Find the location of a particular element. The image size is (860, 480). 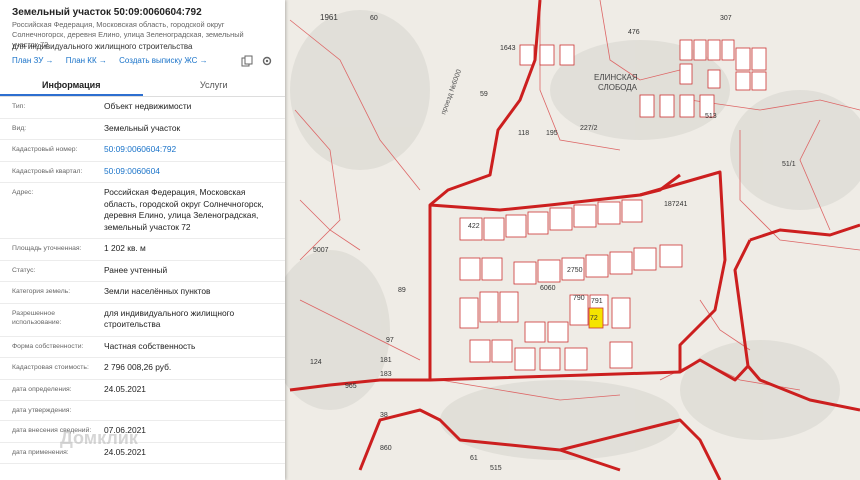

svg-text: 422 is located at coordinates (474, 226).